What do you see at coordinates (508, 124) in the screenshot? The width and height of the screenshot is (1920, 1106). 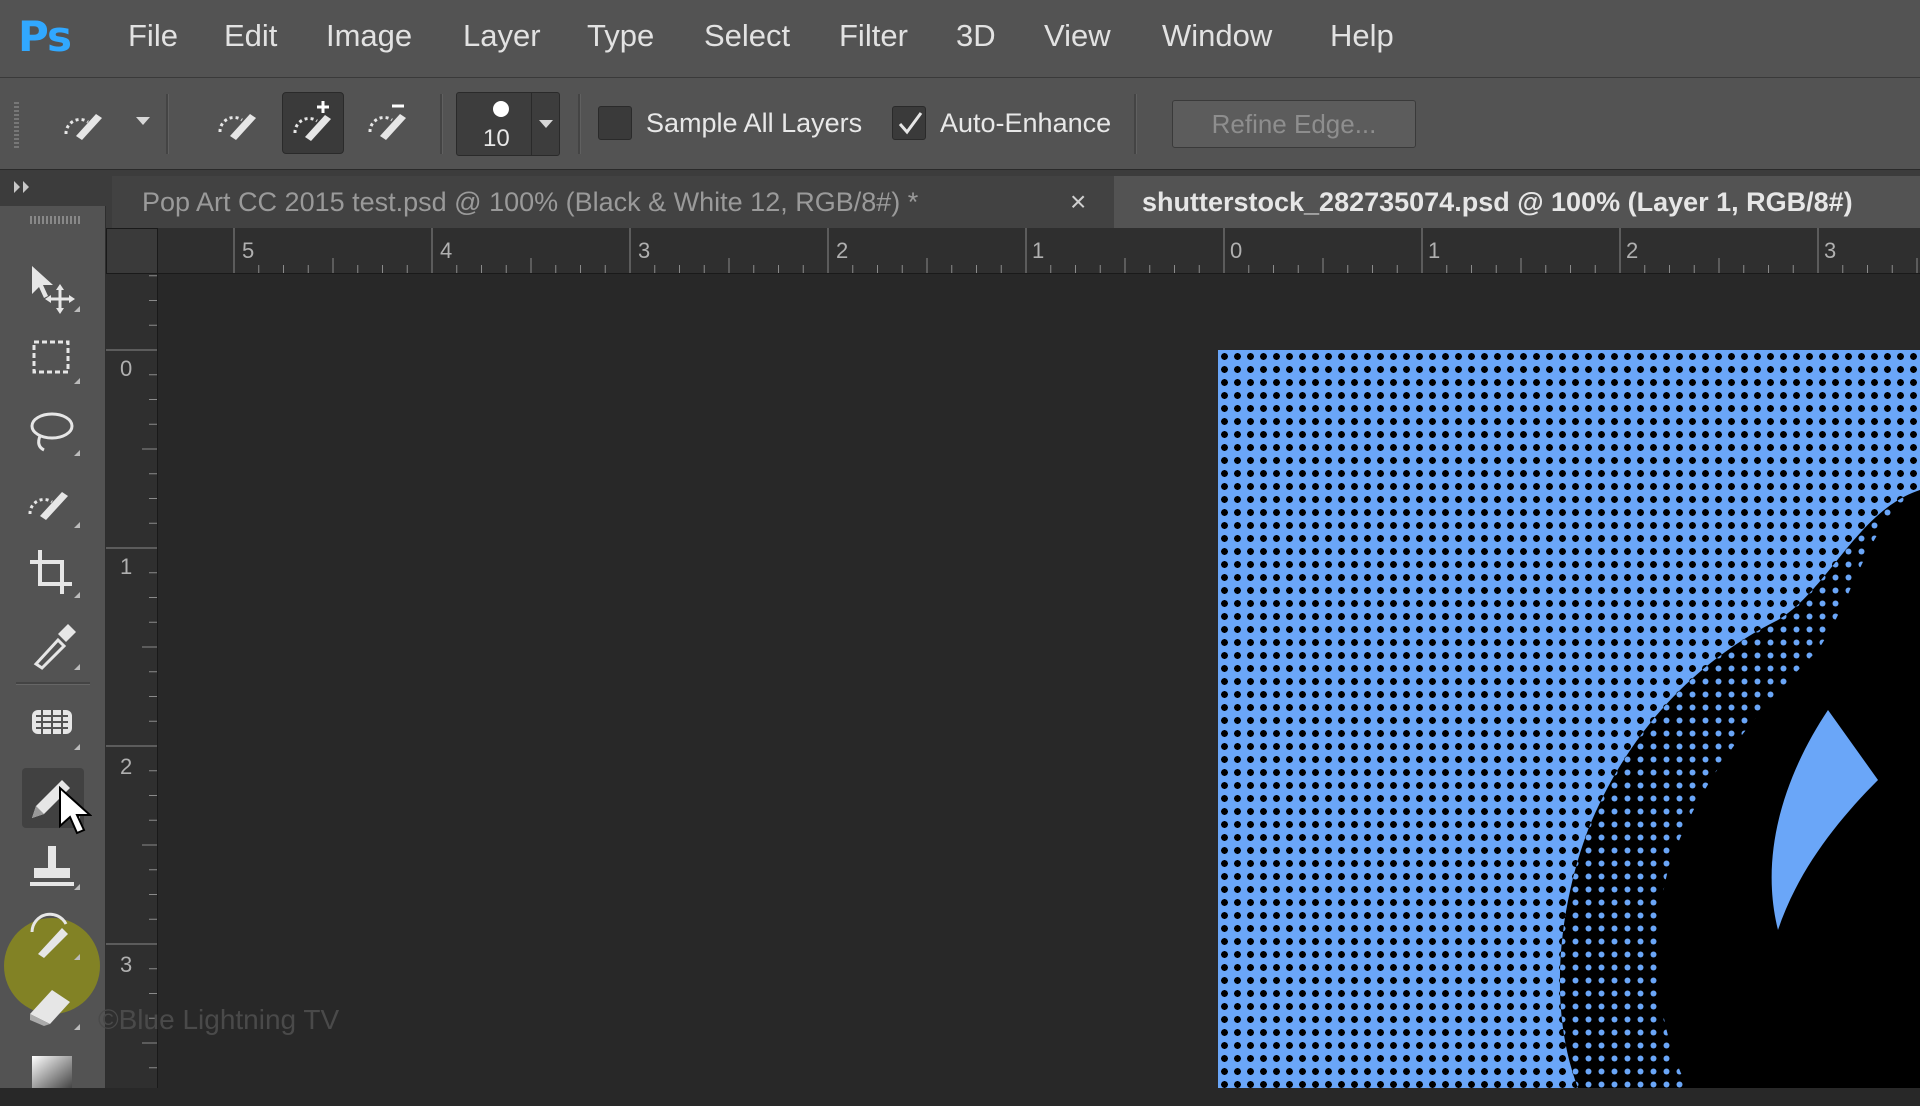 I see `brush-picker: 10` at bounding box center [508, 124].